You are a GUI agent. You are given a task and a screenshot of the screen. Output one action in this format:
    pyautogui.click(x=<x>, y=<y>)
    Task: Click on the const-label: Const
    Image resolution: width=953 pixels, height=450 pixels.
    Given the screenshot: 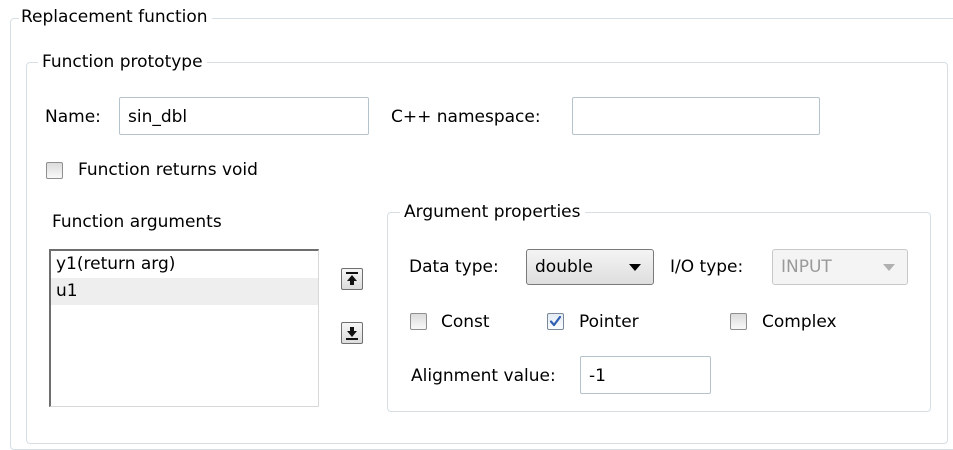 What is the action you would take?
    pyautogui.click(x=465, y=322)
    